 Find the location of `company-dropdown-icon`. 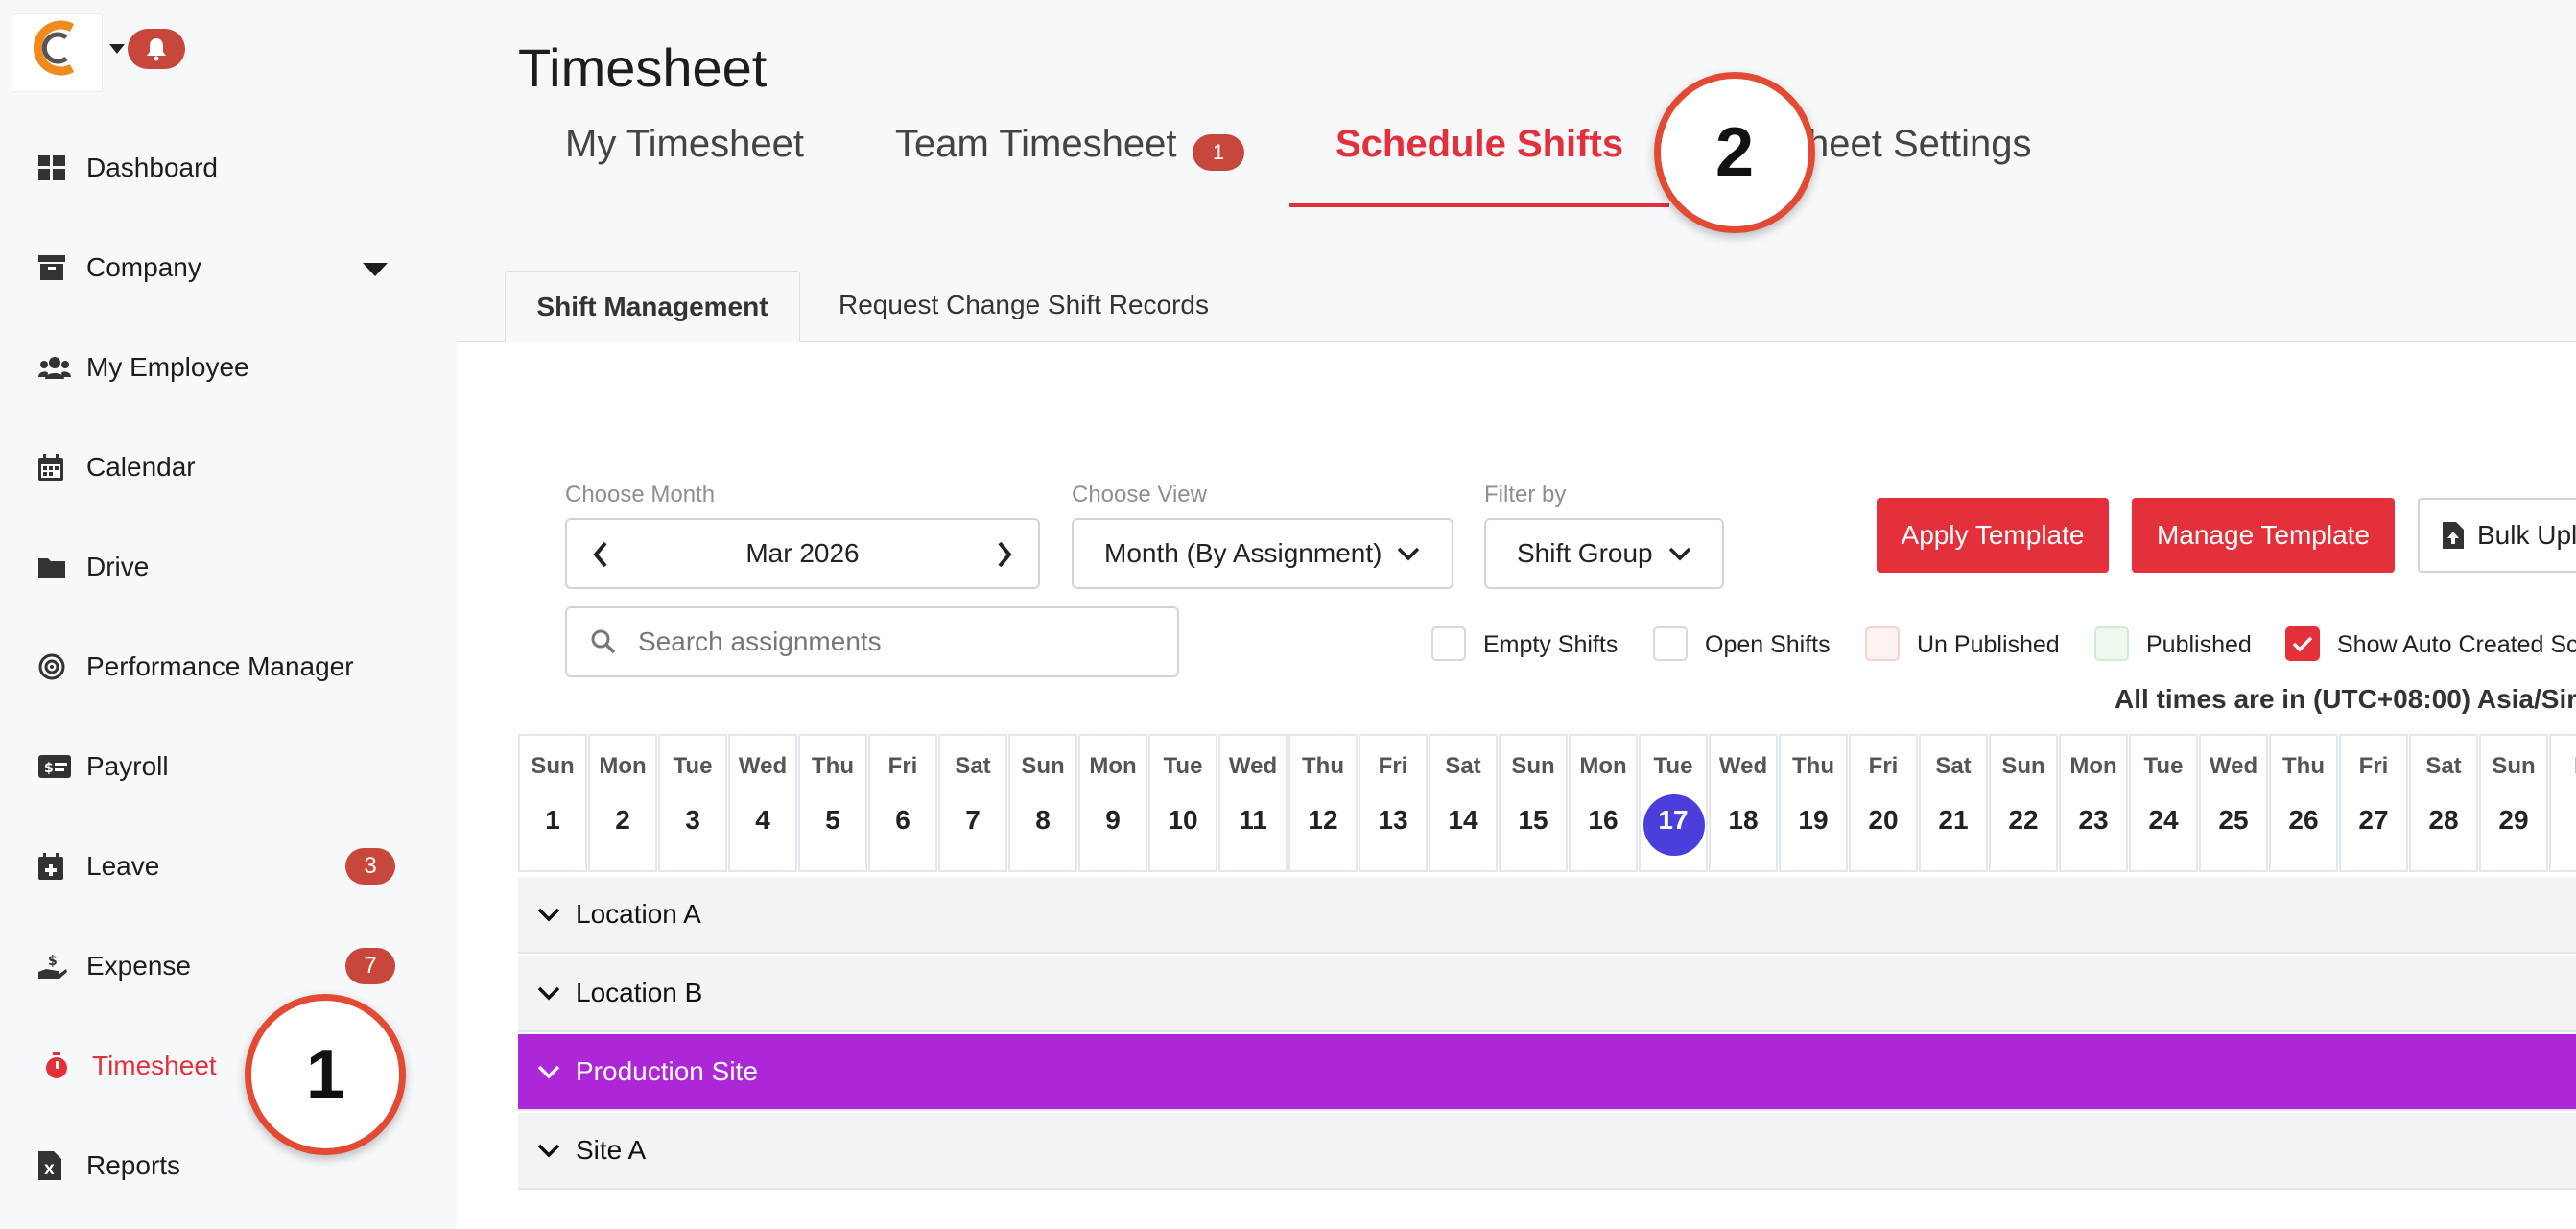

company-dropdown-icon is located at coordinates (376, 269).